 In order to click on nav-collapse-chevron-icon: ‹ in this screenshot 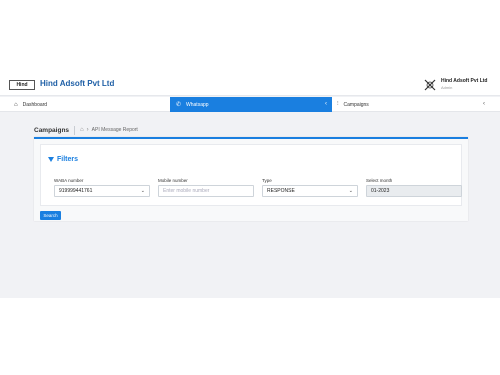, I will do `click(484, 104)`.